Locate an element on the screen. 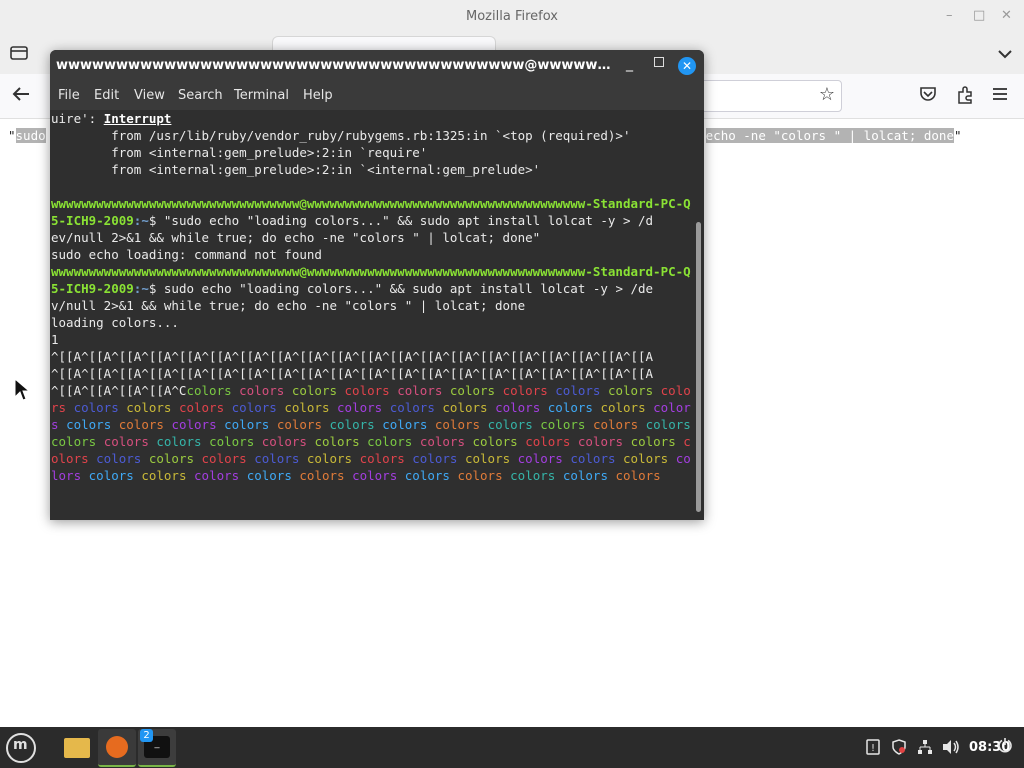 The height and width of the screenshot is (768, 1024). terminal-scrollbar is located at coordinates (698, 367).